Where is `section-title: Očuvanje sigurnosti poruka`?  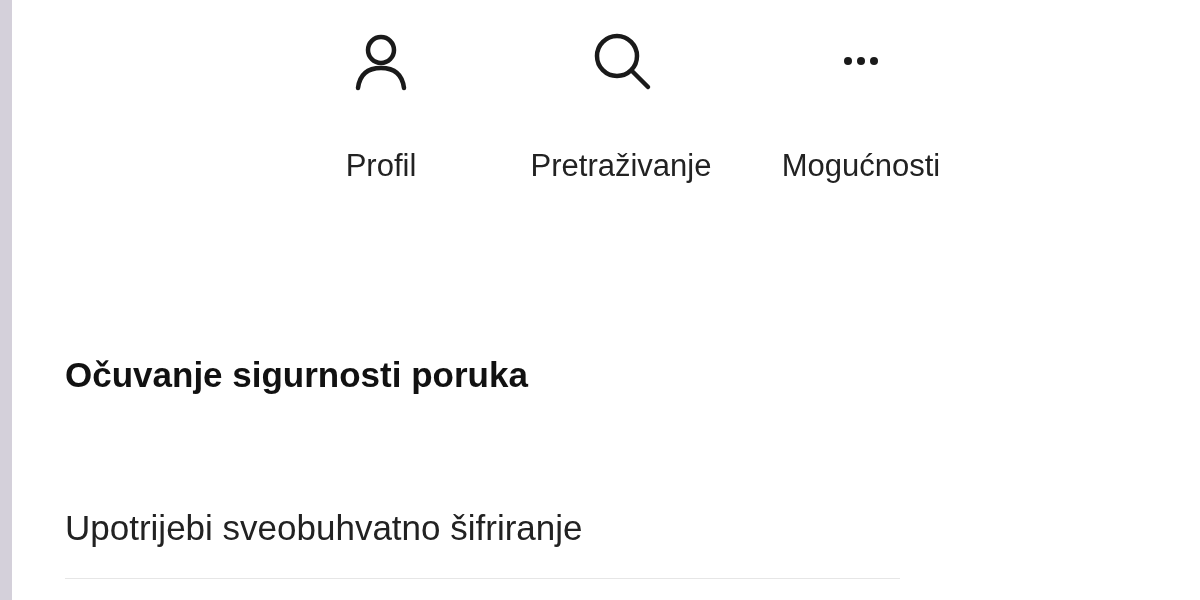 section-title: Očuvanje sigurnosti poruka is located at coordinates (297, 375).